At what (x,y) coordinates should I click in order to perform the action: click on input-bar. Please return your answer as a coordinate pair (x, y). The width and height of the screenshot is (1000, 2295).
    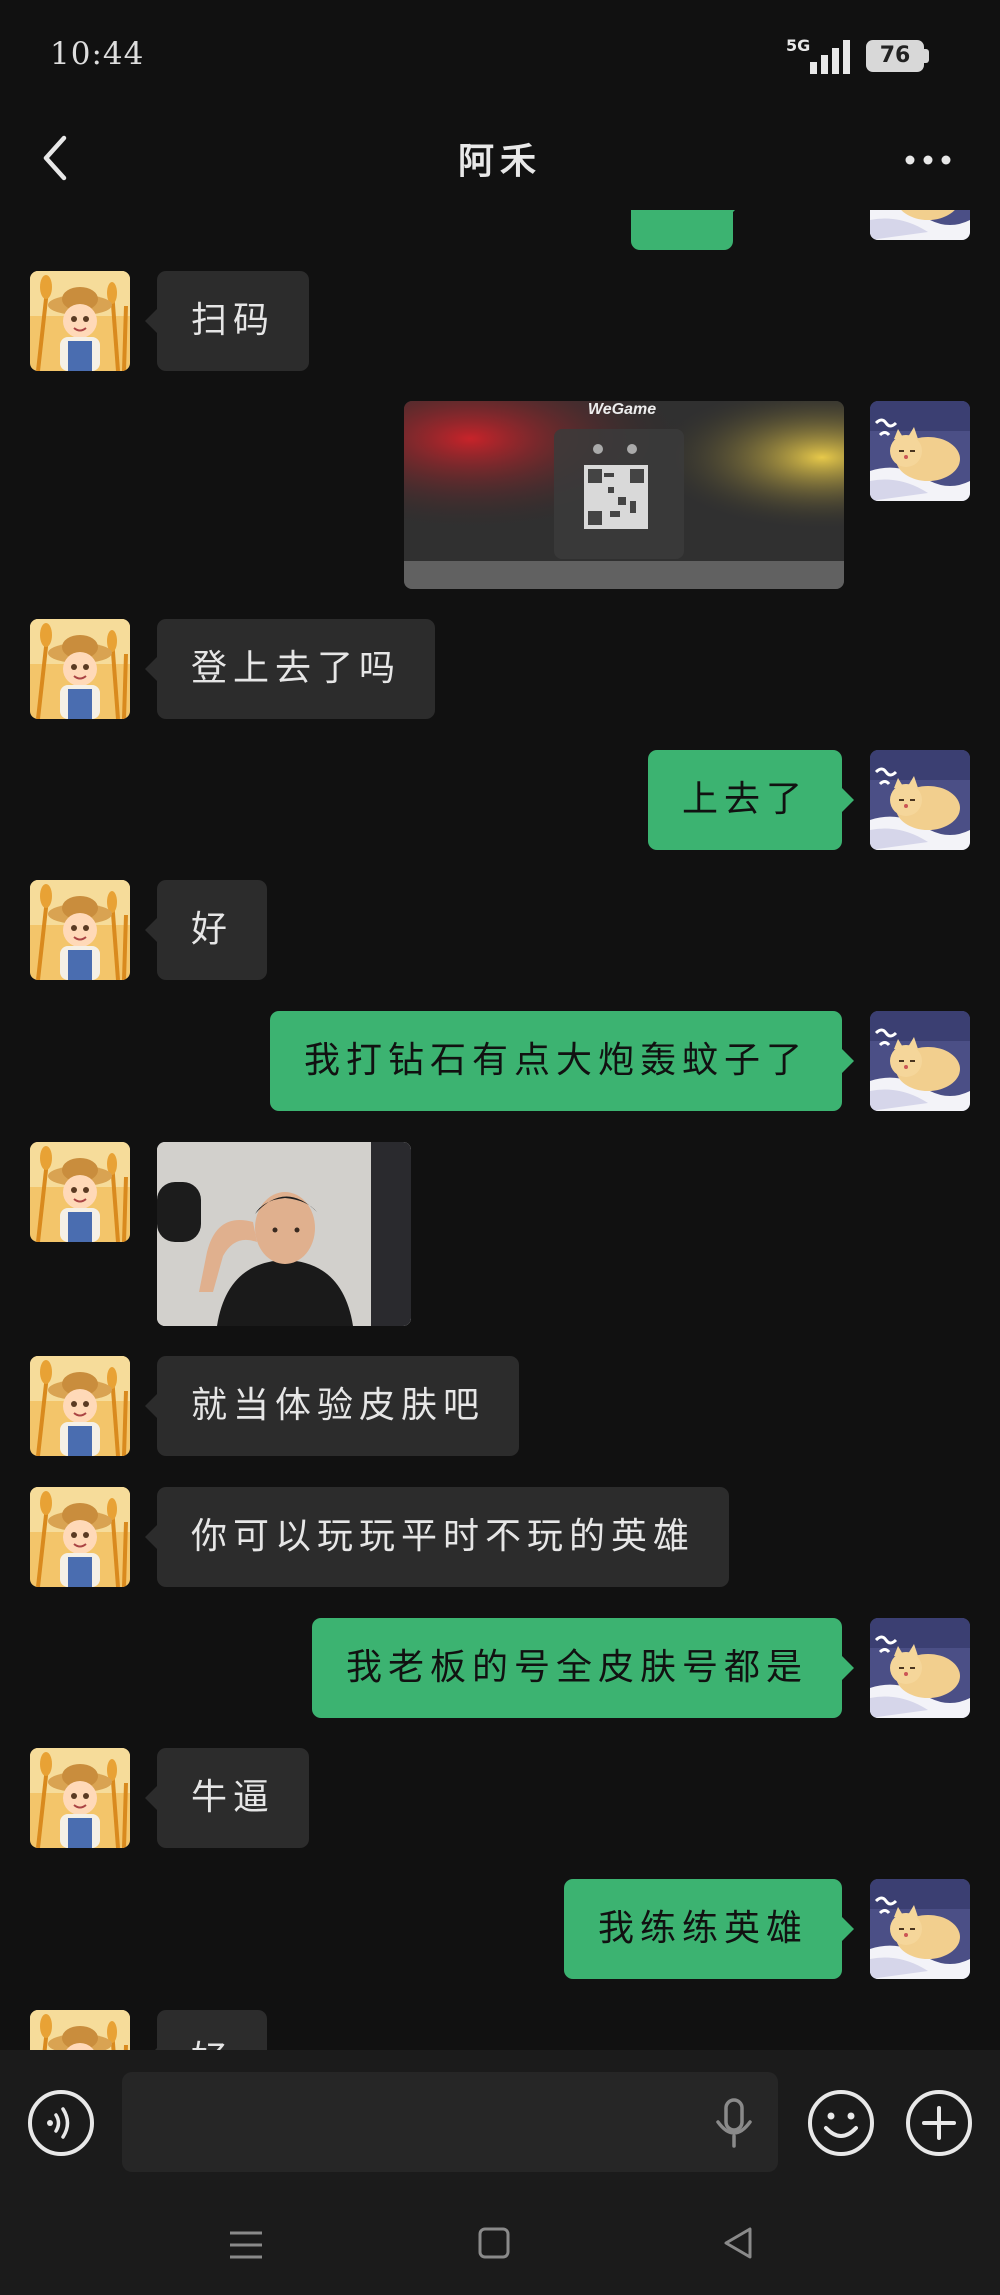
    Looking at the image, I should click on (500, 2122).